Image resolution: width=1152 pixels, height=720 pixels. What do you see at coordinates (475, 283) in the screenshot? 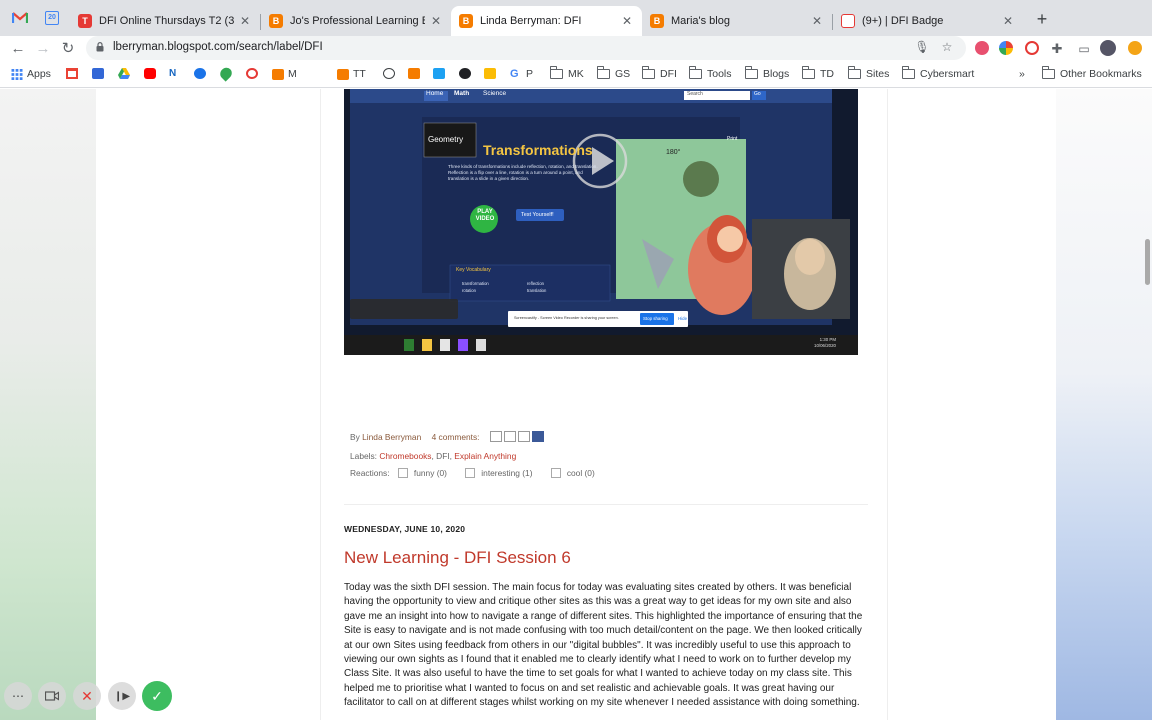
I see `vocab-item: transformation` at bounding box center [475, 283].